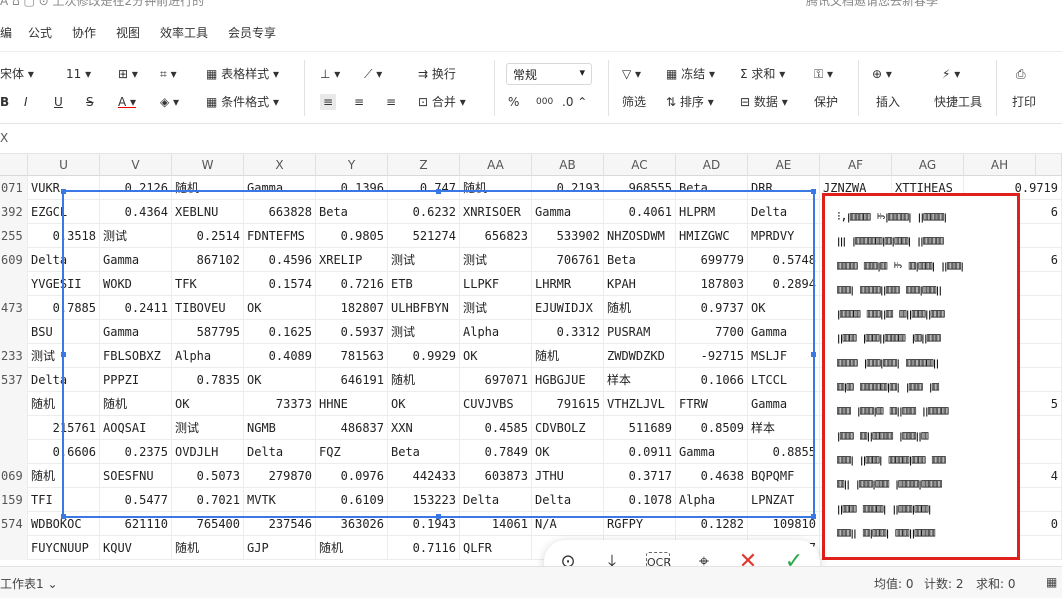  Describe the element at coordinates (64, 165) in the screenshot. I see `column-header: U` at that location.